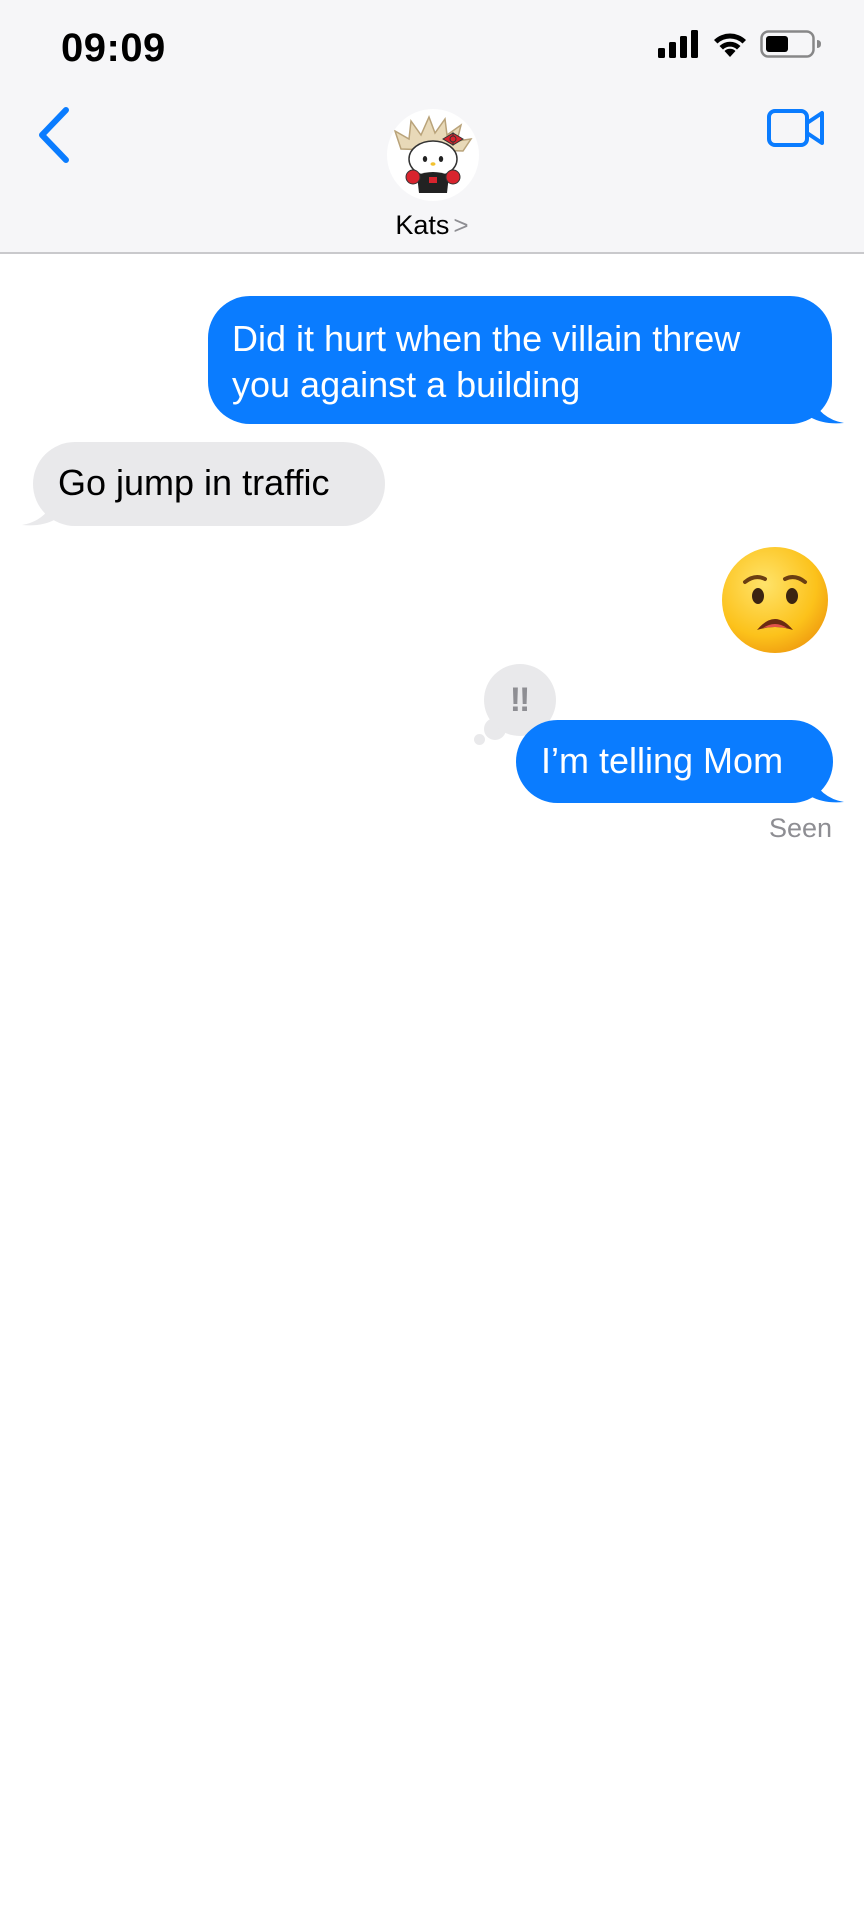  I want to click on contact-name: Kats, so click(422, 225).